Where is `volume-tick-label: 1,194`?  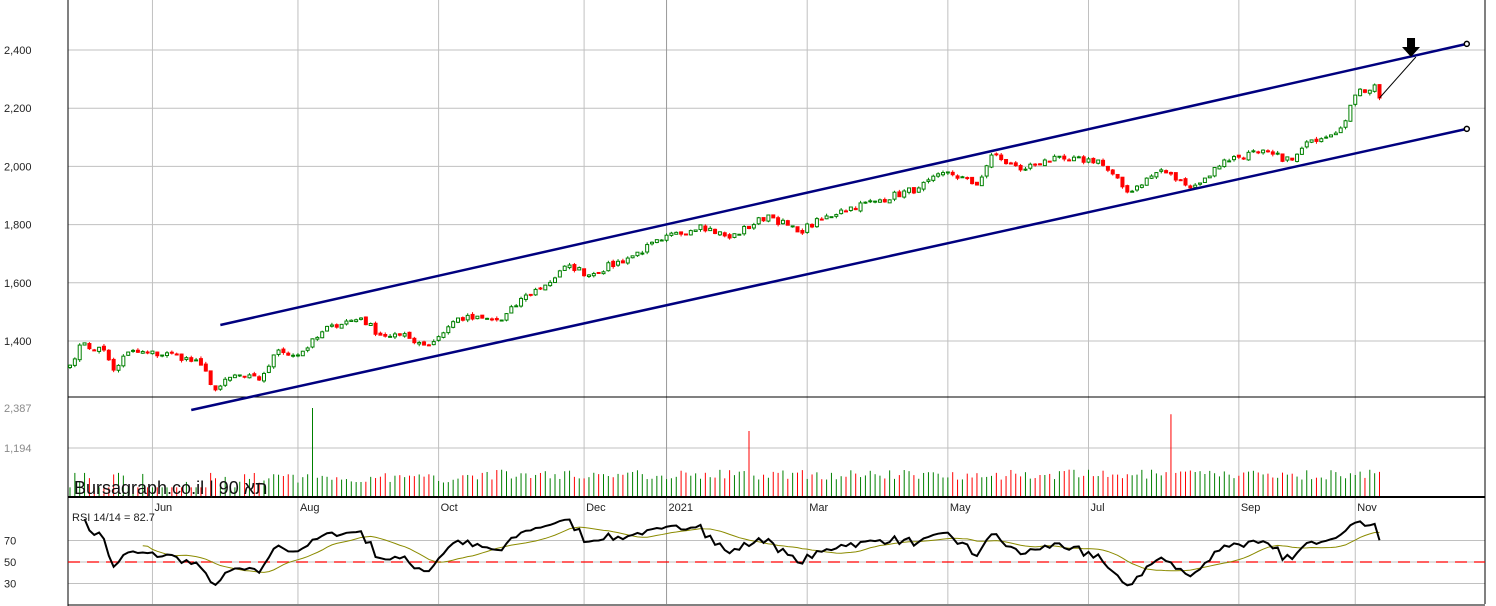 volume-tick-label: 1,194 is located at coordinates (18, 449).